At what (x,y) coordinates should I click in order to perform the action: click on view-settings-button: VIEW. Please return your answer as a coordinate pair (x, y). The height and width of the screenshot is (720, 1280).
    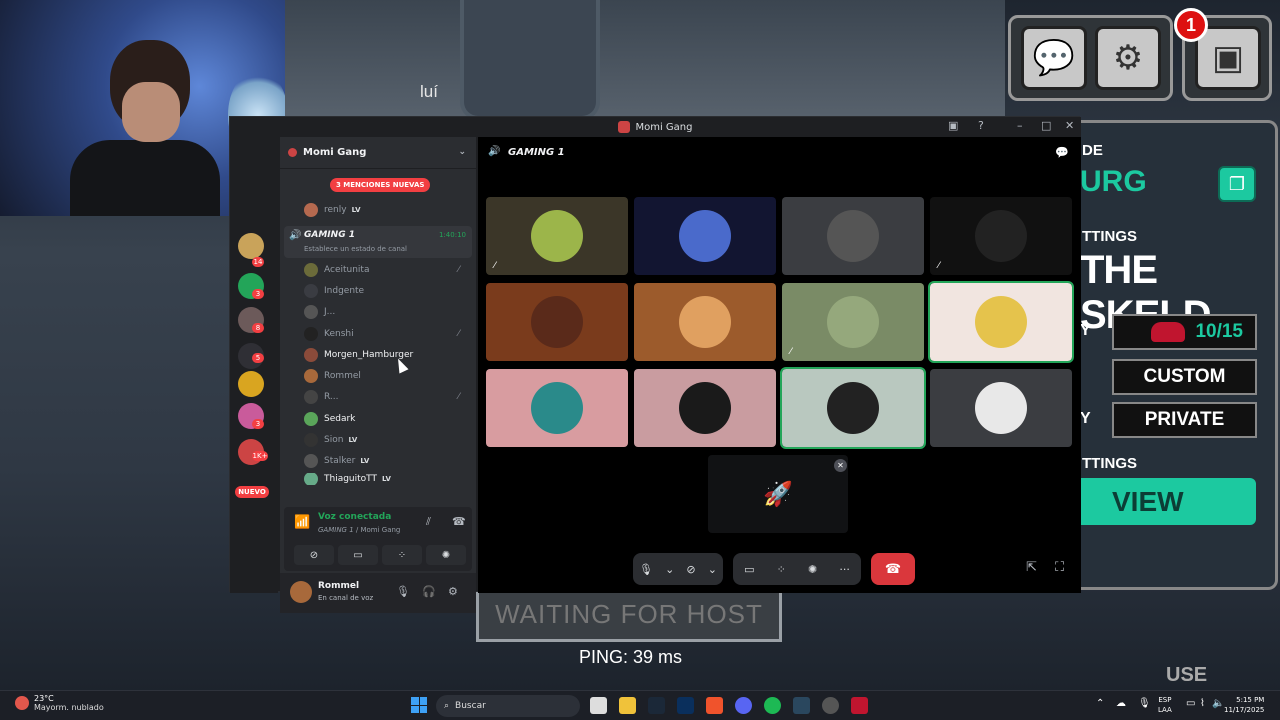
    Looking at the image, I should click on (1167, 501).